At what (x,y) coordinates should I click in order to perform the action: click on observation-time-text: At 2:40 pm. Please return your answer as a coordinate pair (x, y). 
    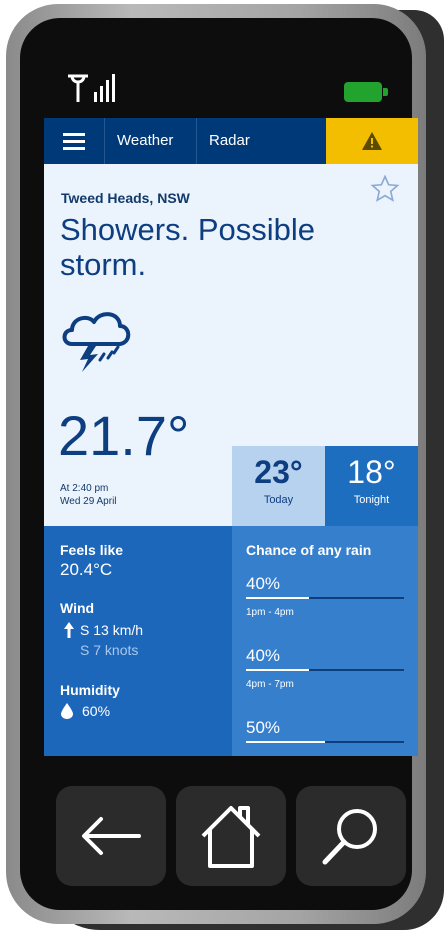
    Looking at the image, I should click on (84, 488).